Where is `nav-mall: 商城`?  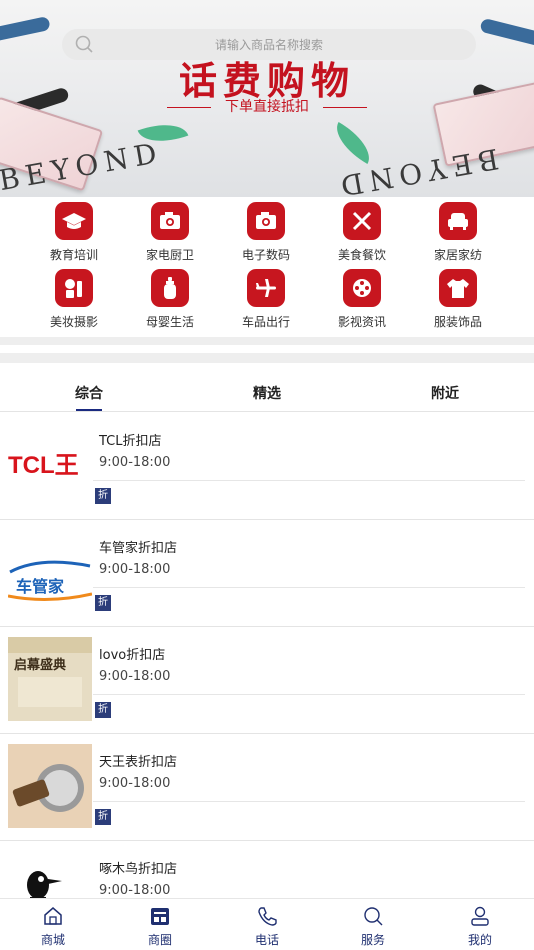
nav-mall: 商城 is located at coordinates (53, 926).